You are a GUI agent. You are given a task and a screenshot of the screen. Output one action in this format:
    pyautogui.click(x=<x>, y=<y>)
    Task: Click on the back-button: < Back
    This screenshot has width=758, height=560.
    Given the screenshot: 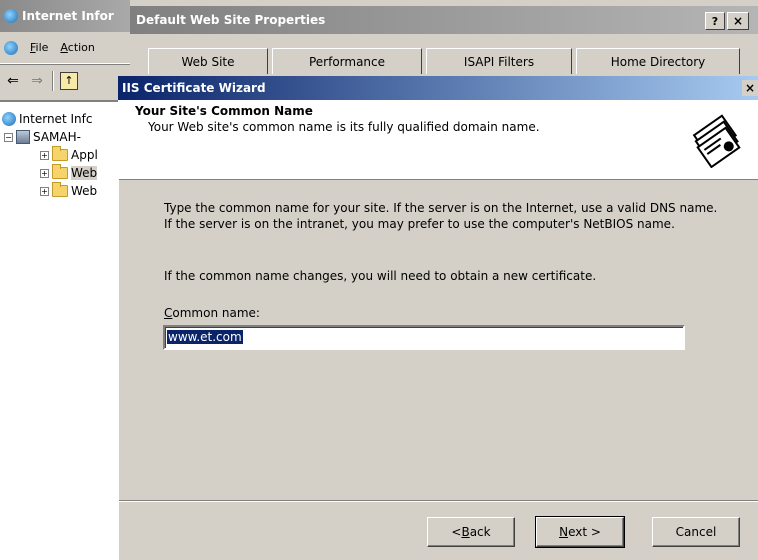 What is the action you would take?
    pyautogui.click(x=471, y=532)
    